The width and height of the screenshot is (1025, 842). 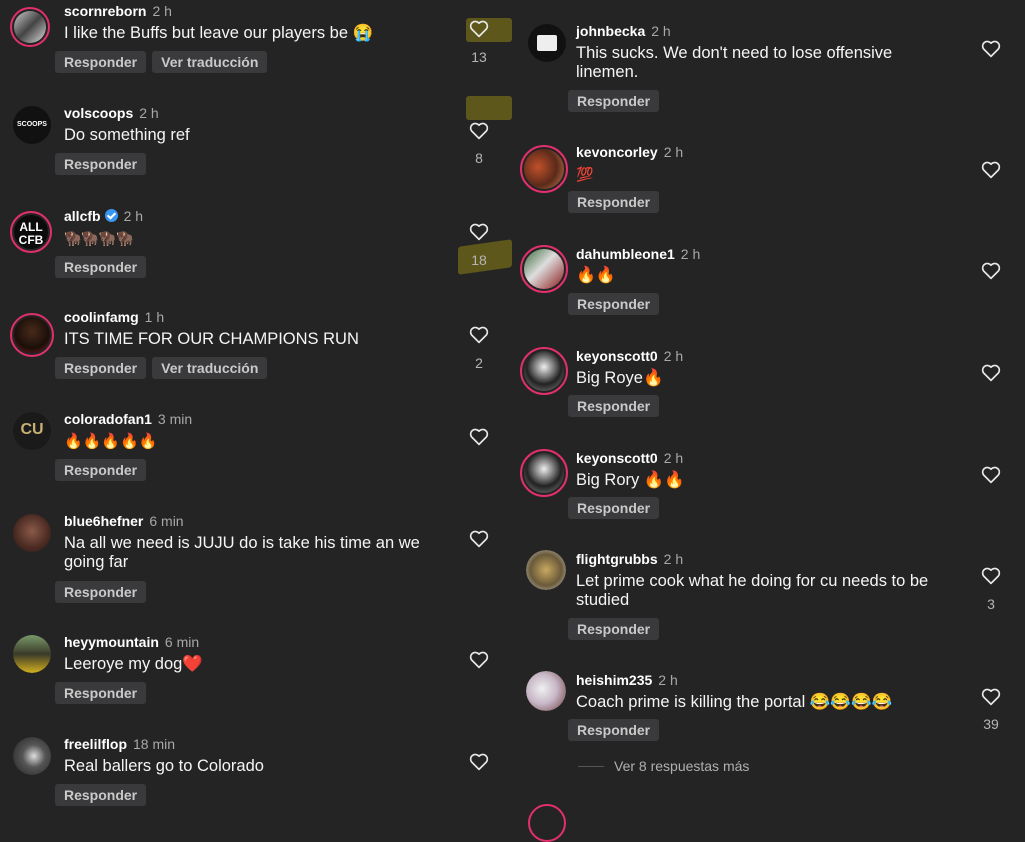 I want to click on verified-icon, so click(x=111, y=215).